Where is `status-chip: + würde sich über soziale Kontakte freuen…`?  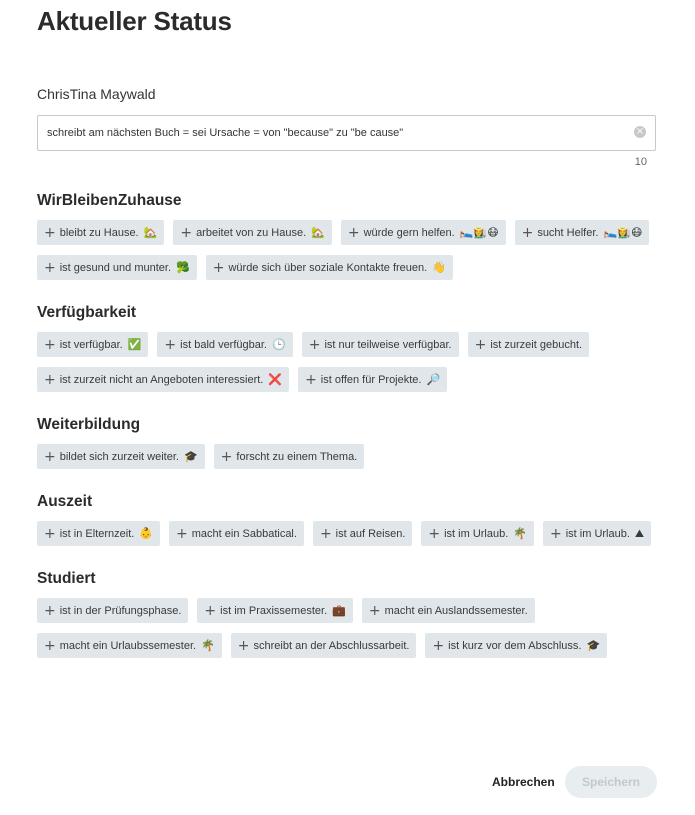
status-chip: + würde sich über soziale Kontakte freuen… is located at coordinates (329, 267).